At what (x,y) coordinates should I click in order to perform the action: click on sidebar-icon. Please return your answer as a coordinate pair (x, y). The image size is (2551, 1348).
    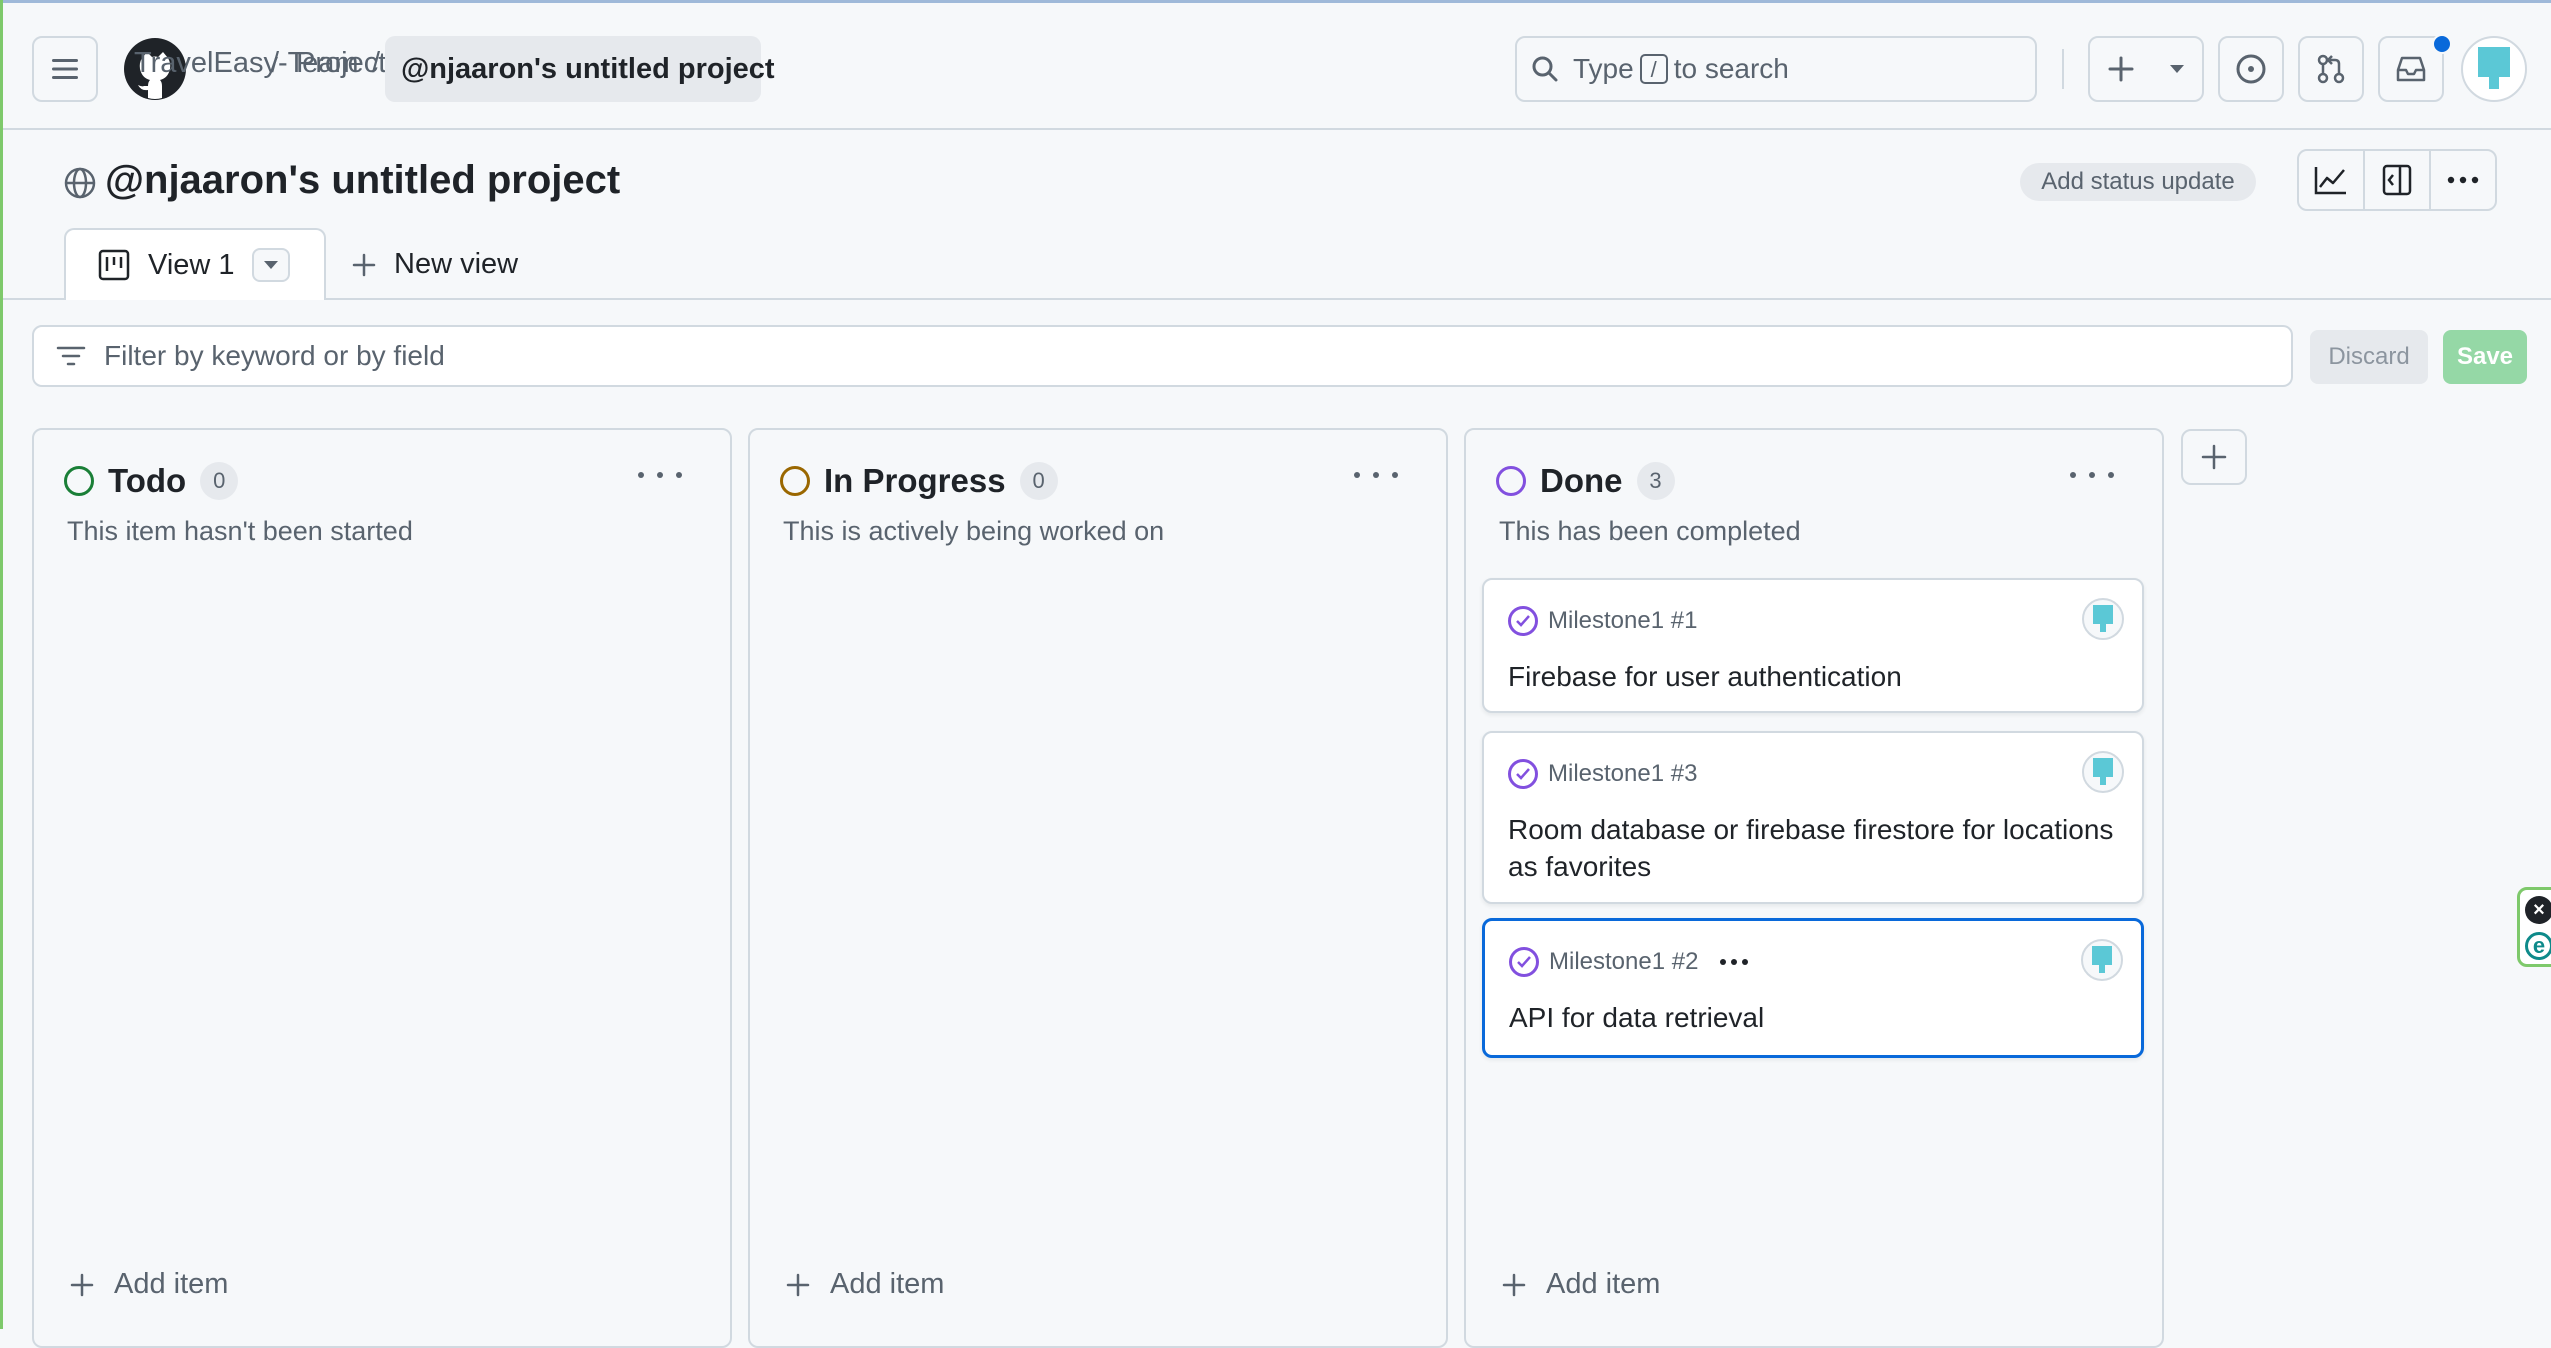
    Looking at the image, I should click on (2397, 180).